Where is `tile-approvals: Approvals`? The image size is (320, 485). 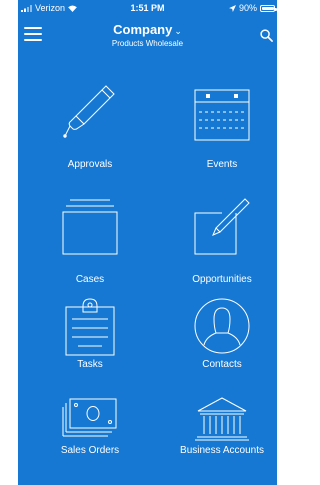
tile-approvals: Approvals is located at coordinates (90, 134).